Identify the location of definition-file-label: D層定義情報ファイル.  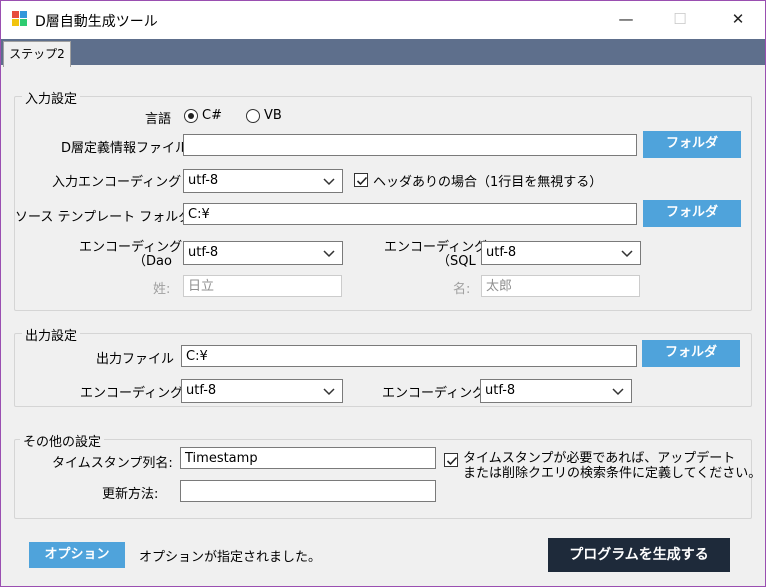
(125, 148).